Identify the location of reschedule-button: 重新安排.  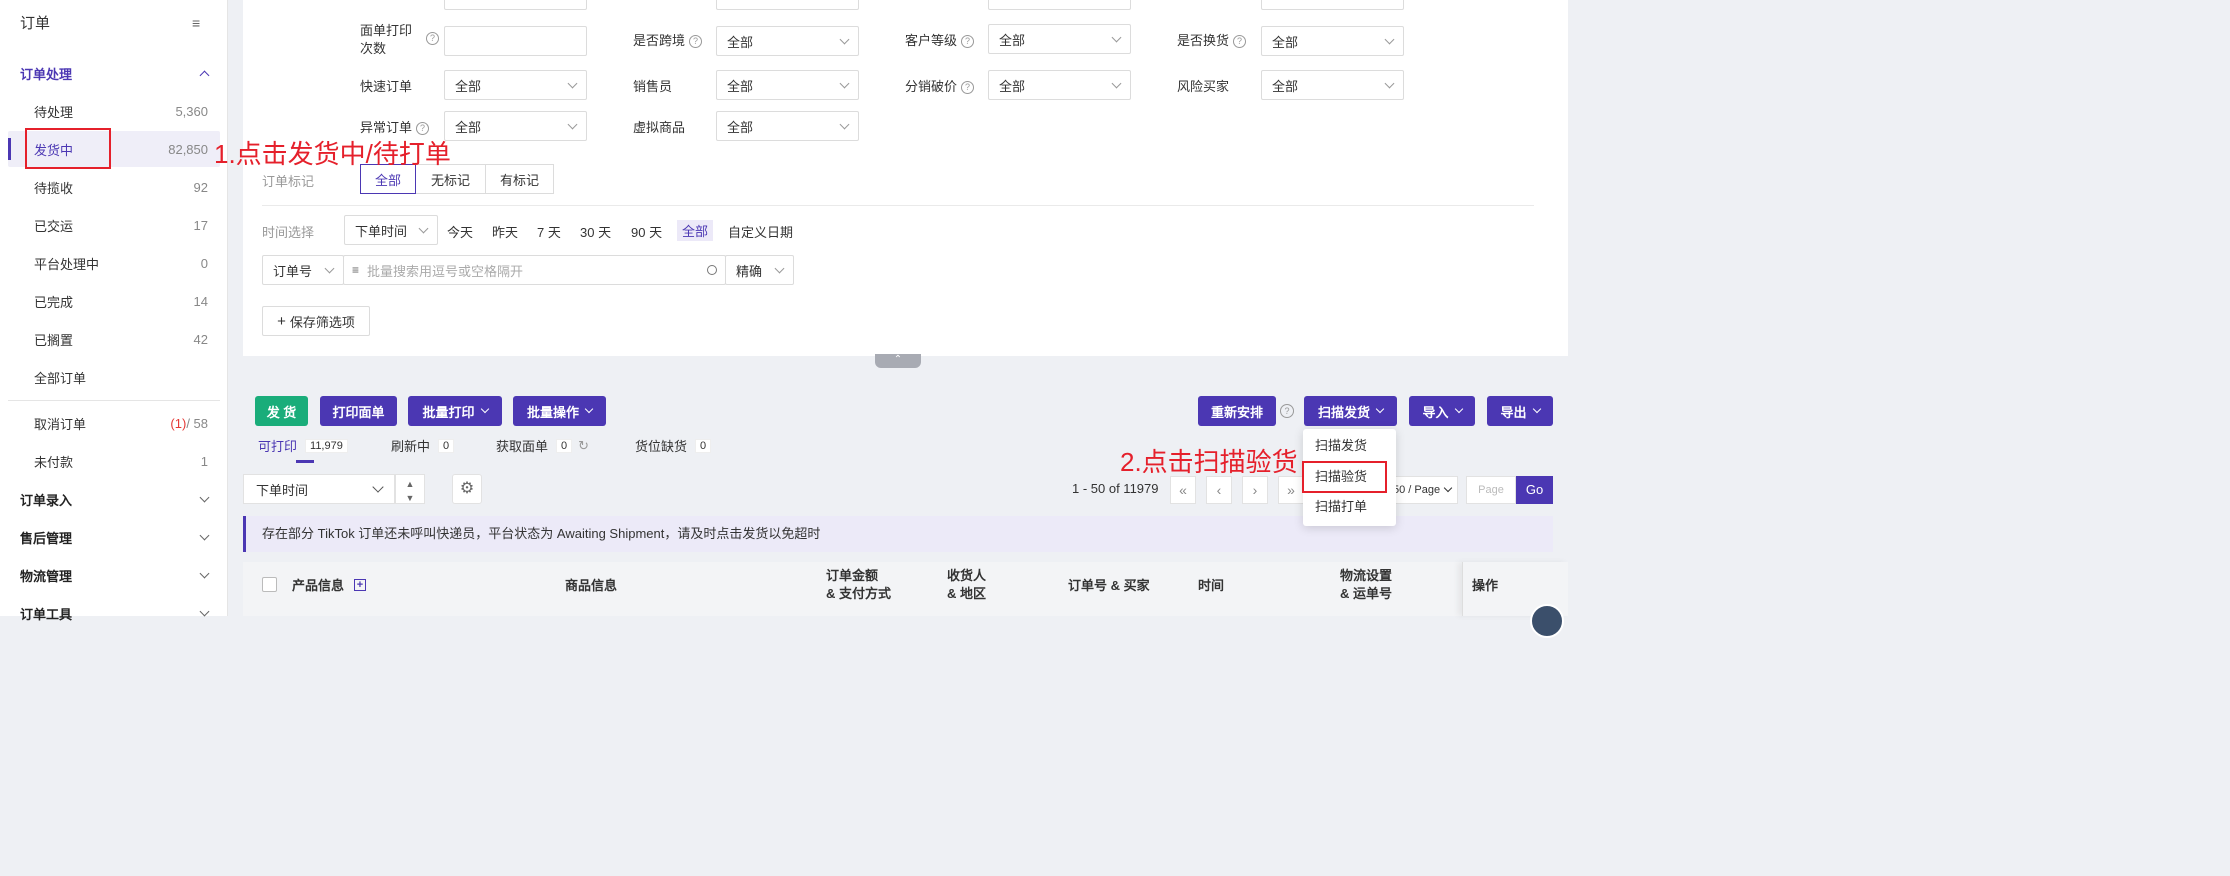
(1237, 411).